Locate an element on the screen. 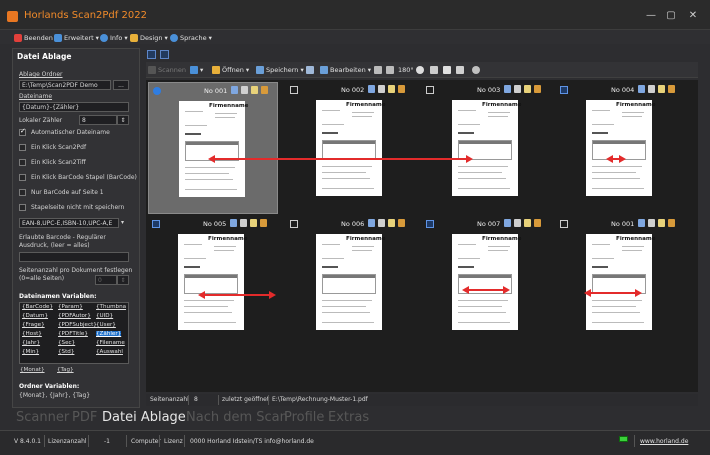 This screenshot has height=455, width=710. variable-item: {Datum} is located at coordinates (35, 316).